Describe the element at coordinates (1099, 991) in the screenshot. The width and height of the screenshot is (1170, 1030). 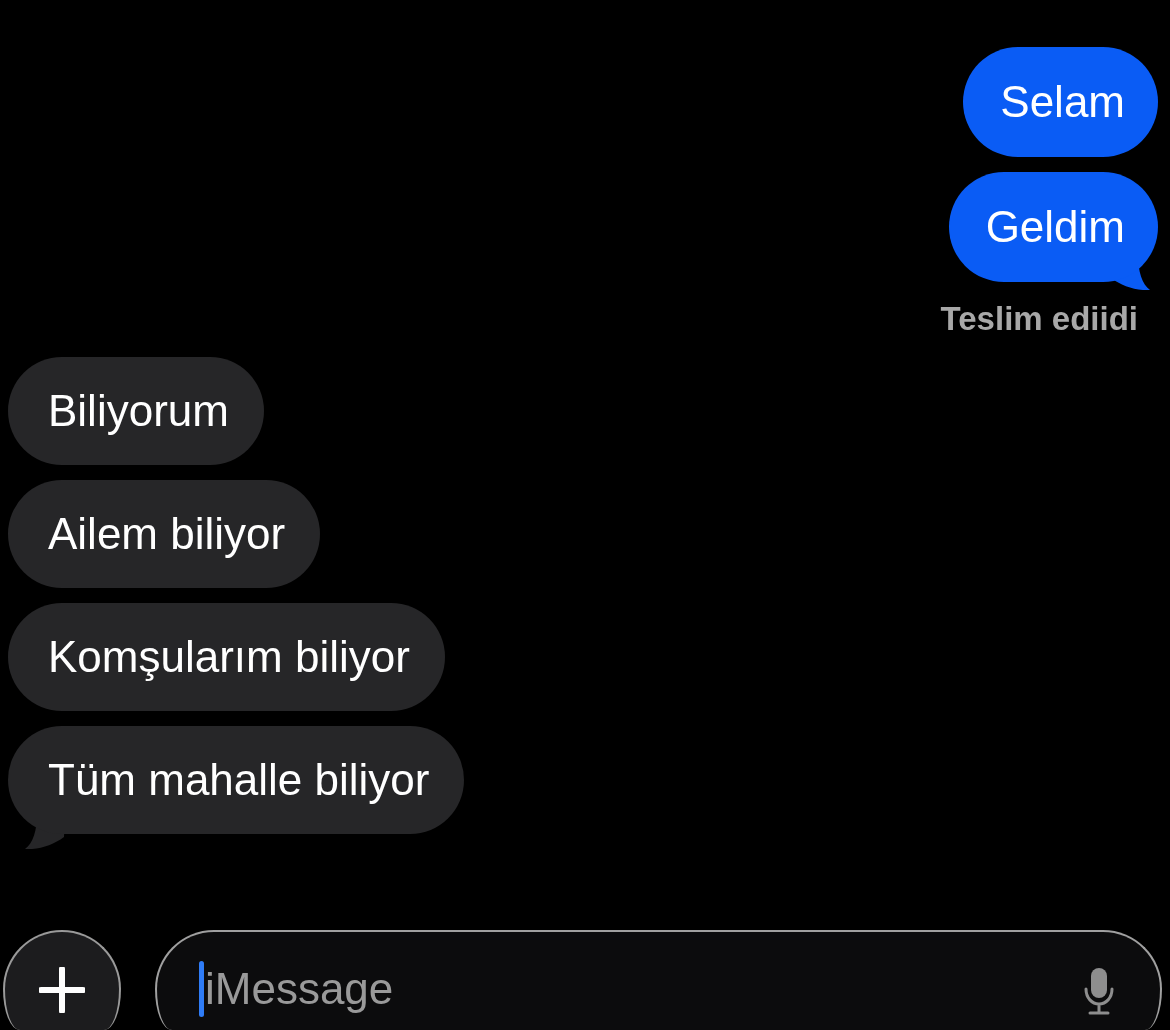
I see `microphone-icon` at that location.